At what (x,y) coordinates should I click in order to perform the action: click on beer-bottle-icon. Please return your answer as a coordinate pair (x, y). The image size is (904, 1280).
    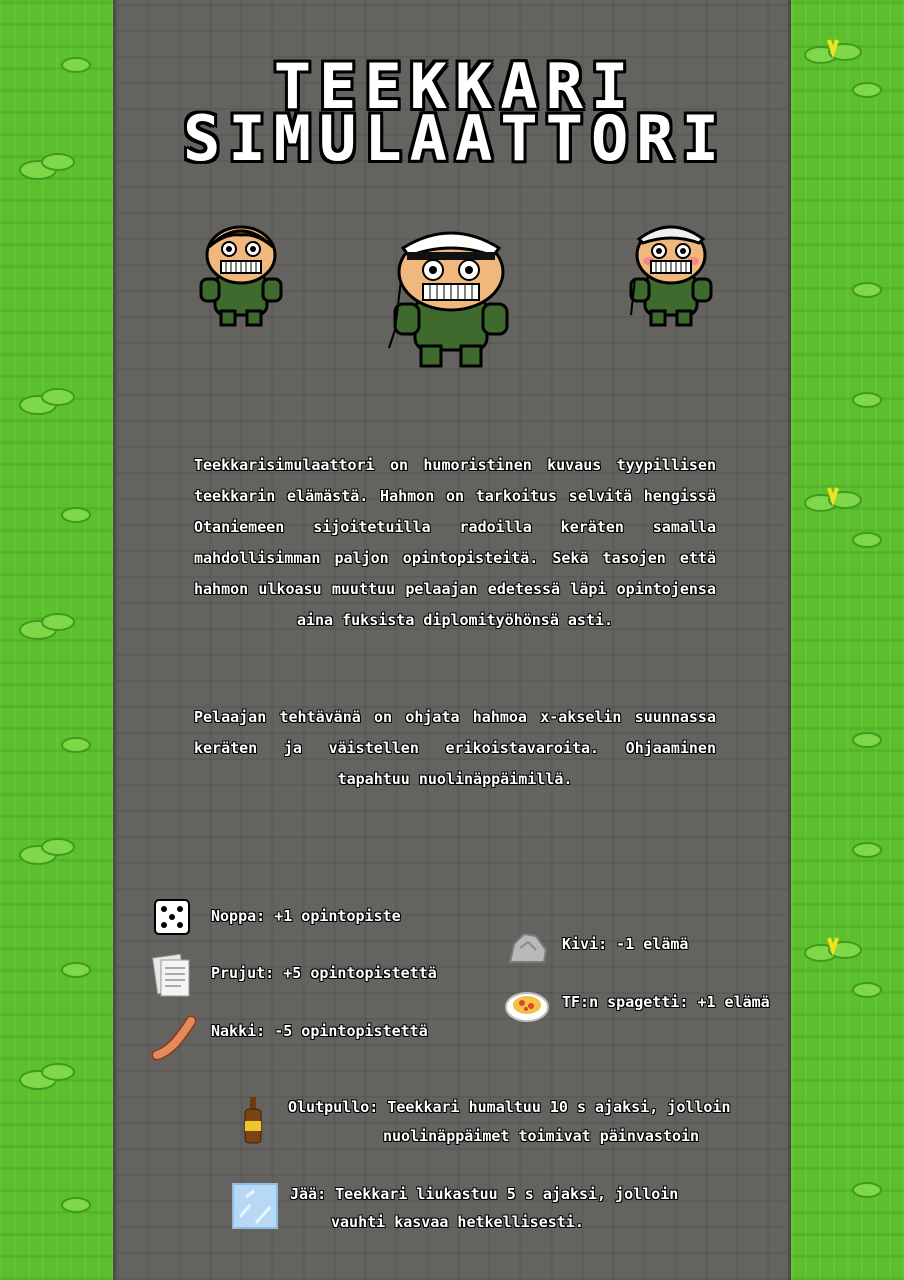
    Looking at the image, I should click on (253, 1120).